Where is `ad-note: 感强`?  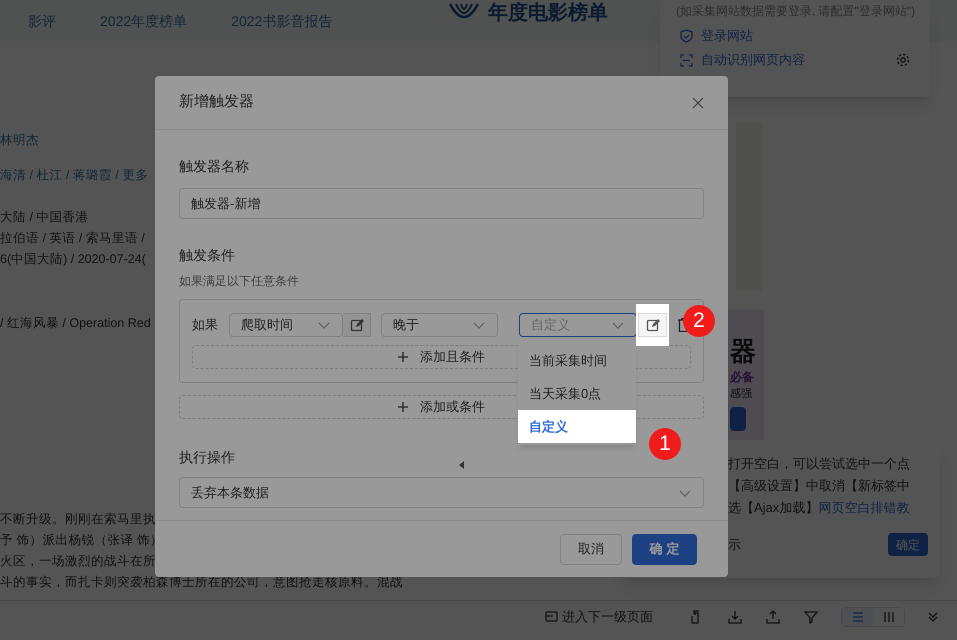
ad-note: 感强 is located at coordinates (741, 394).